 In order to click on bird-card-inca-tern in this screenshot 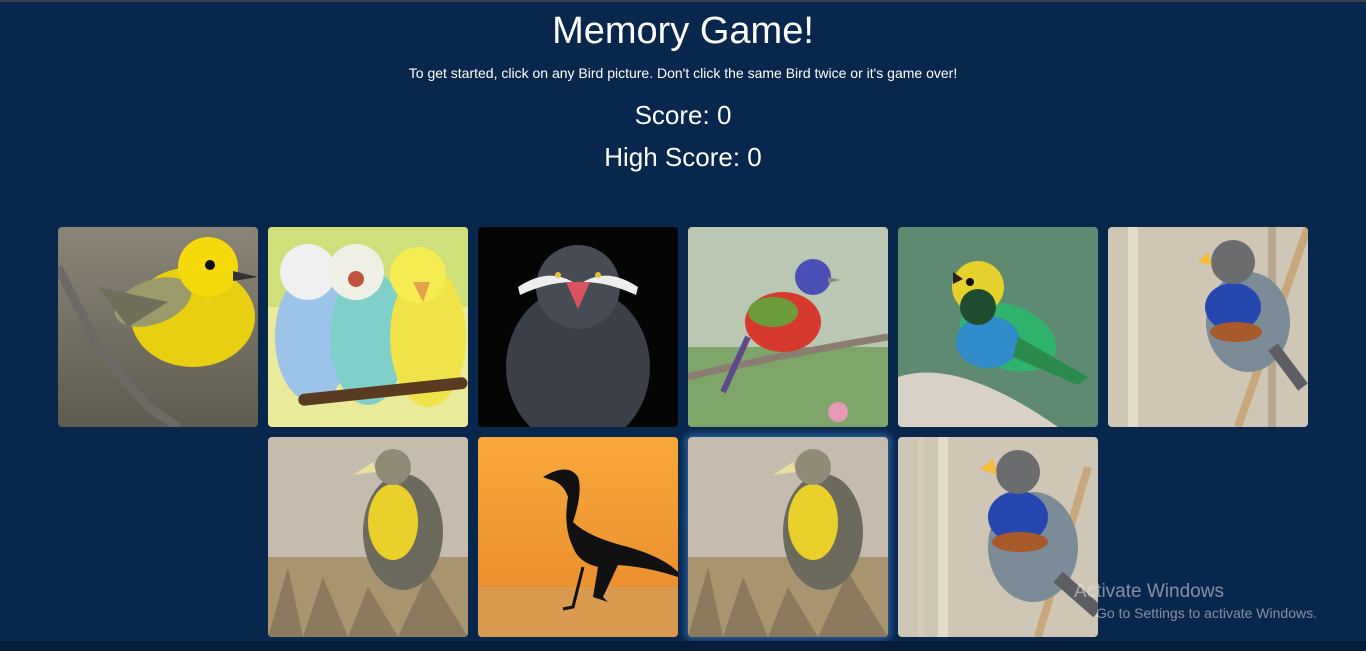, I will do `click(578, 327)`.